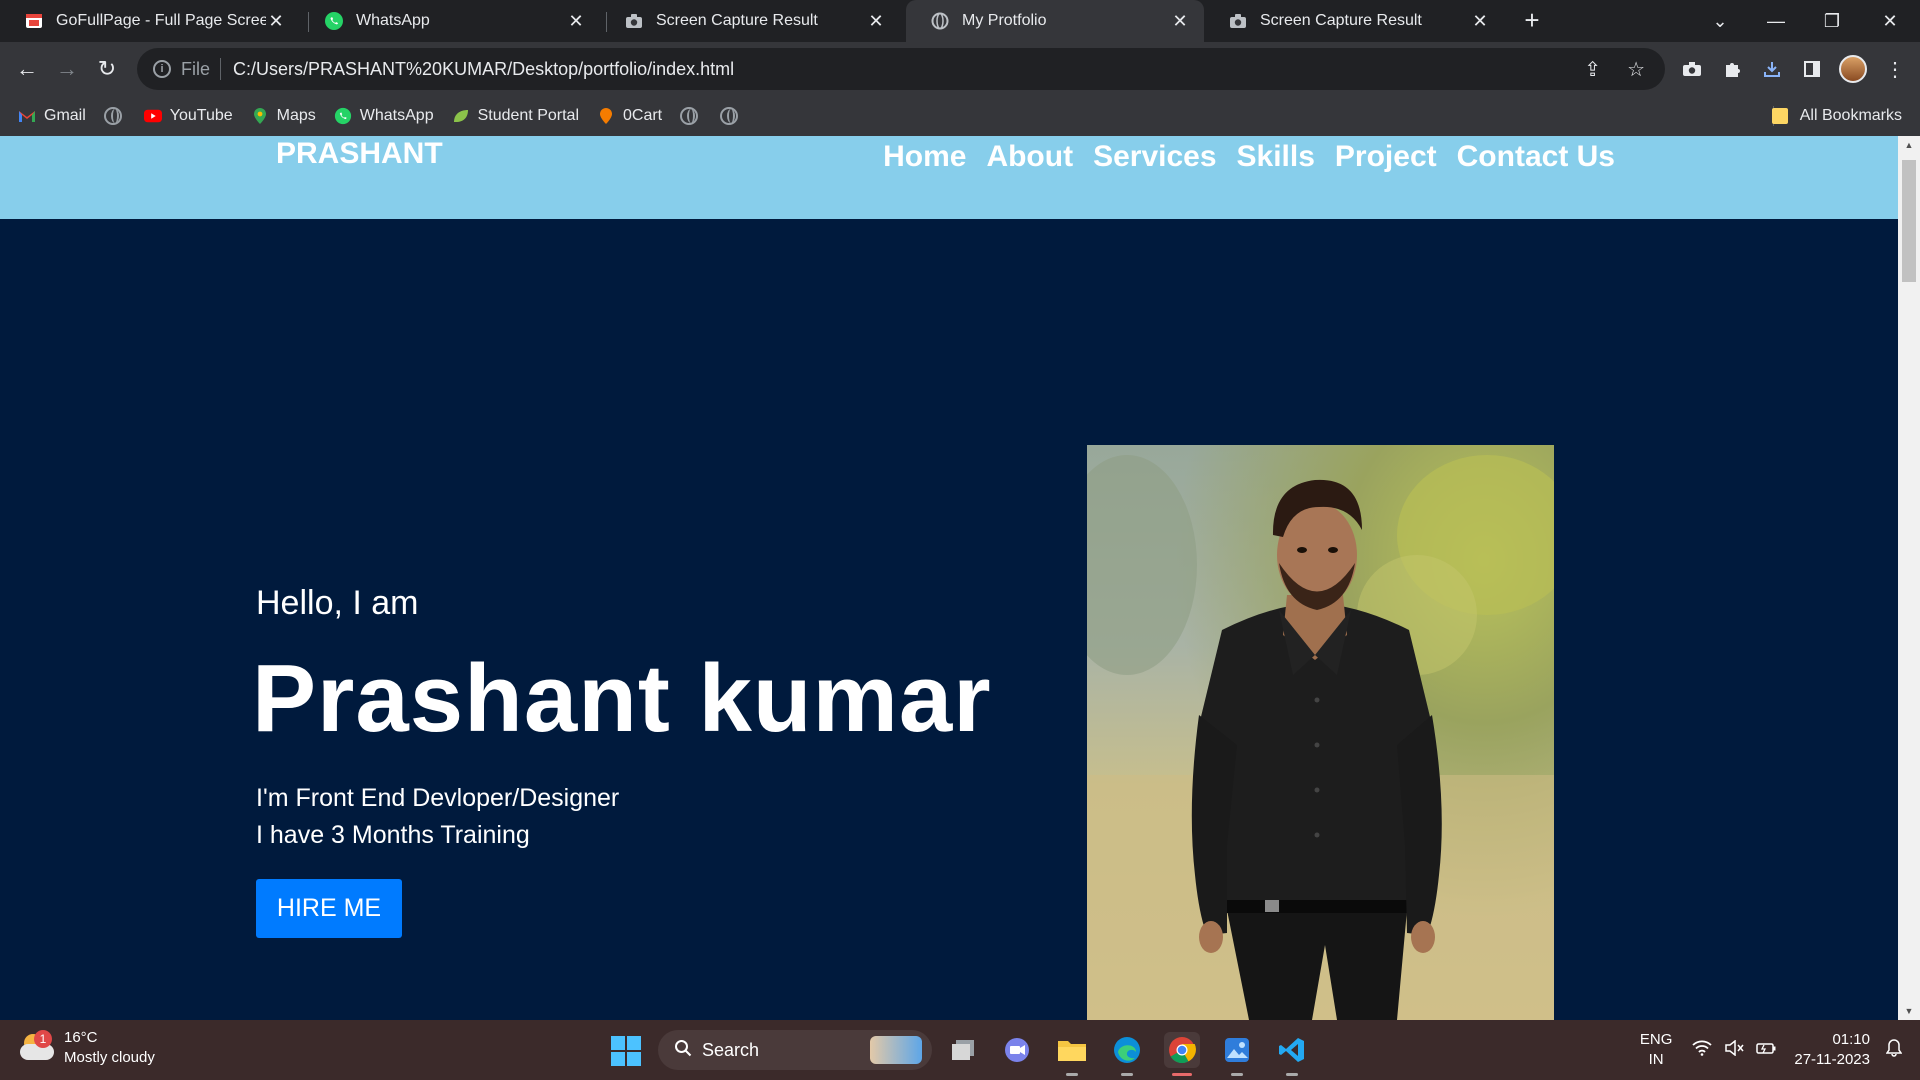 The height and width of the screenshot is (1080, 1920). What do you see at coordinates (1734, 1049) in the screenshot?
I see `volume-muted-icon` at bounding box center [1734, 1049].